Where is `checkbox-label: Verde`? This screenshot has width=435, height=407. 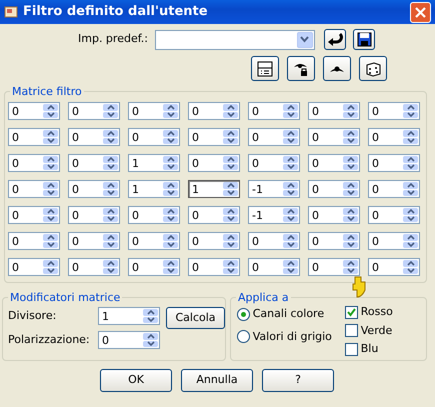 checkbox-label: Verde is located at coordinates (376, 330).